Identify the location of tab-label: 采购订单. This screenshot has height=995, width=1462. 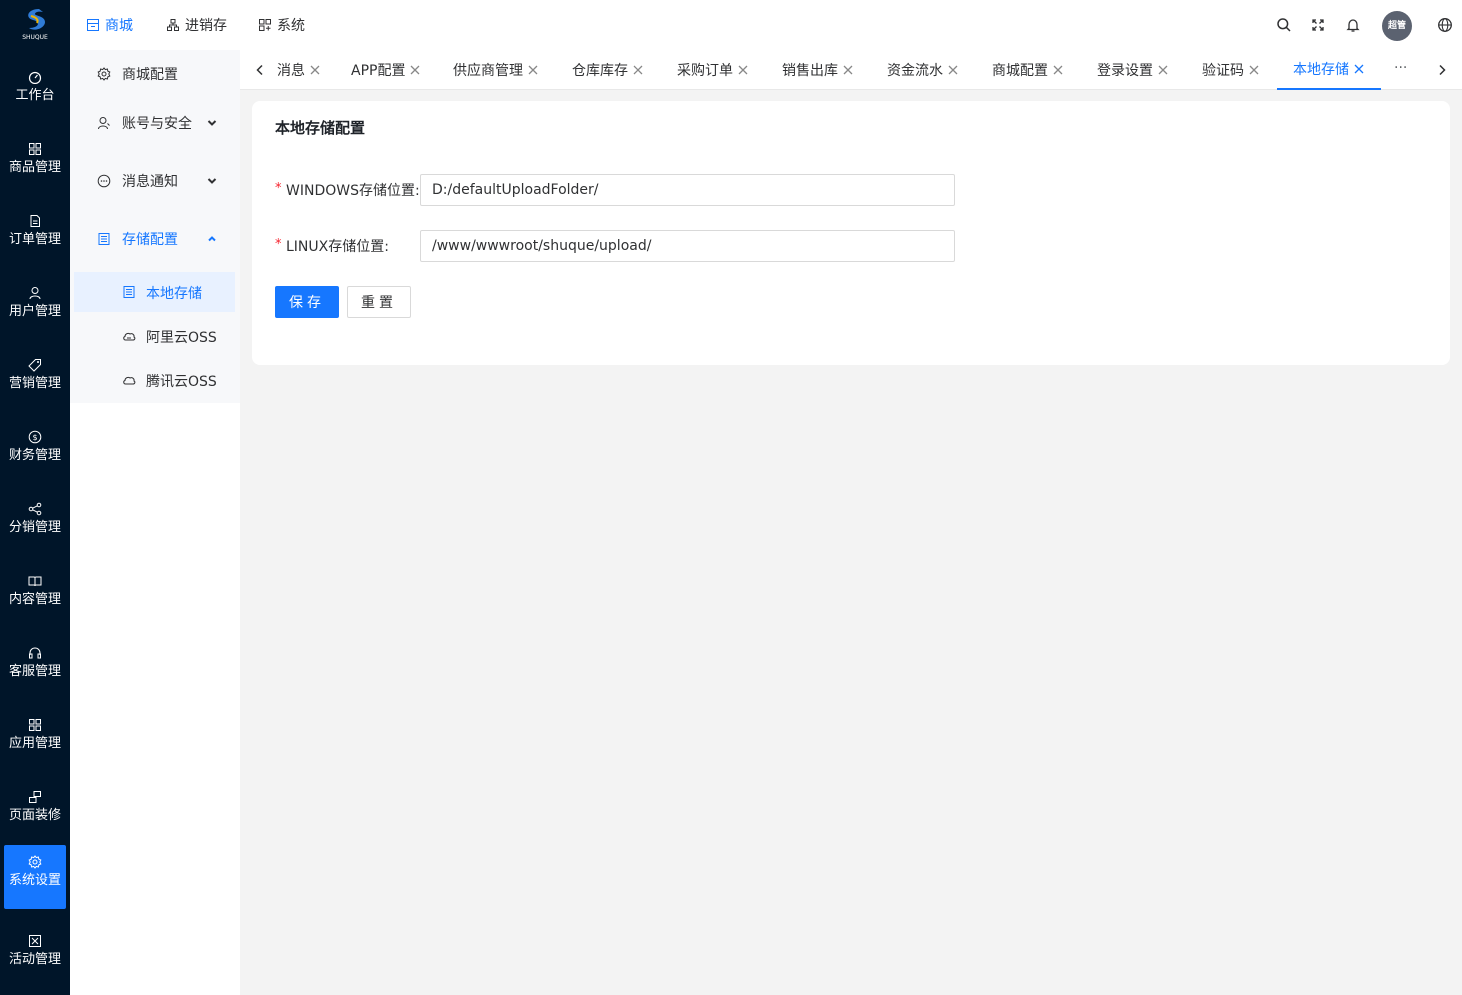
(705, 71).